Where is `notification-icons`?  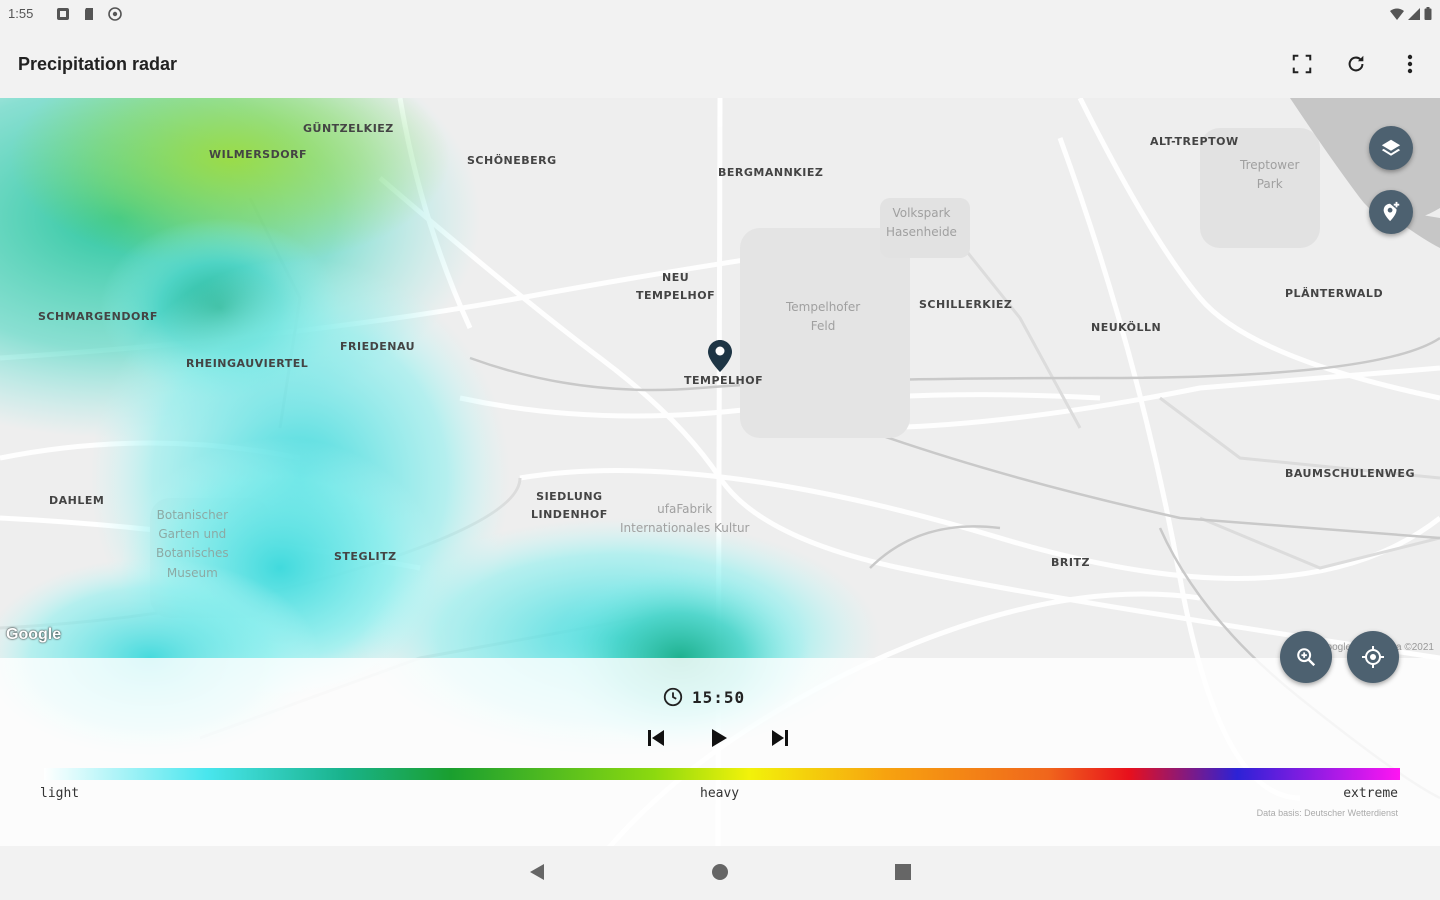 notification-icons is located at coordinates (89, 14).